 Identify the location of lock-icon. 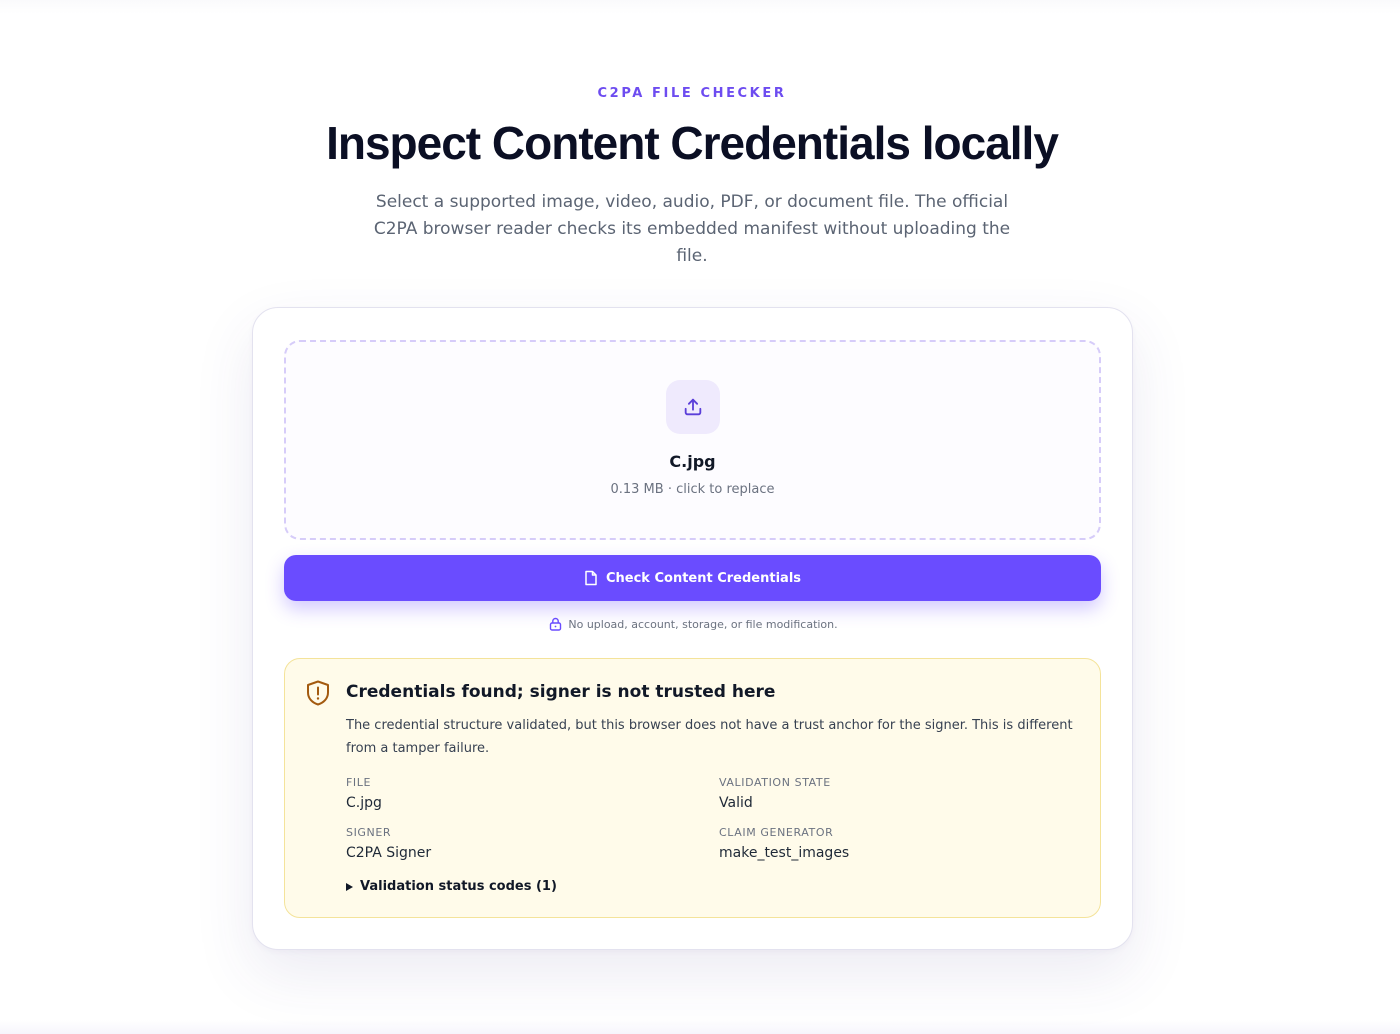
(555, 624).